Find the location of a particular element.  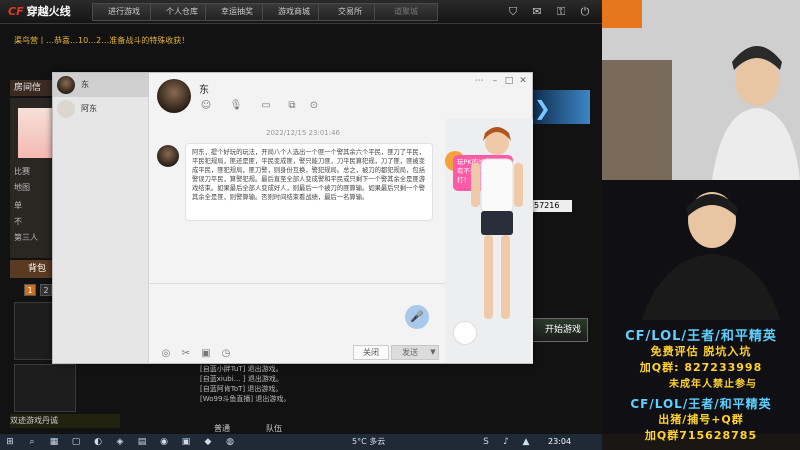

promo-line-6: 出猪/捕号+Q群 is located at coordinates (701, 419).